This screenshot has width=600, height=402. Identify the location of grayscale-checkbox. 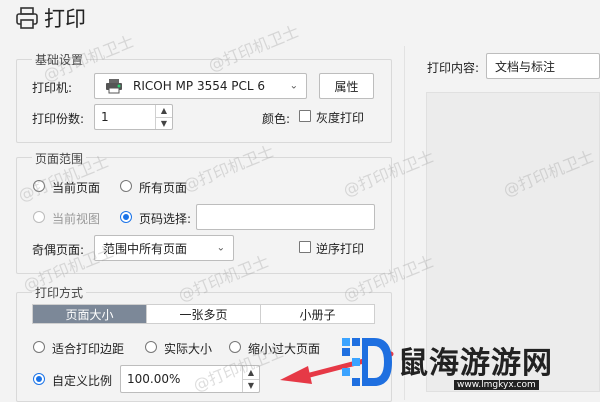
(305, 116).